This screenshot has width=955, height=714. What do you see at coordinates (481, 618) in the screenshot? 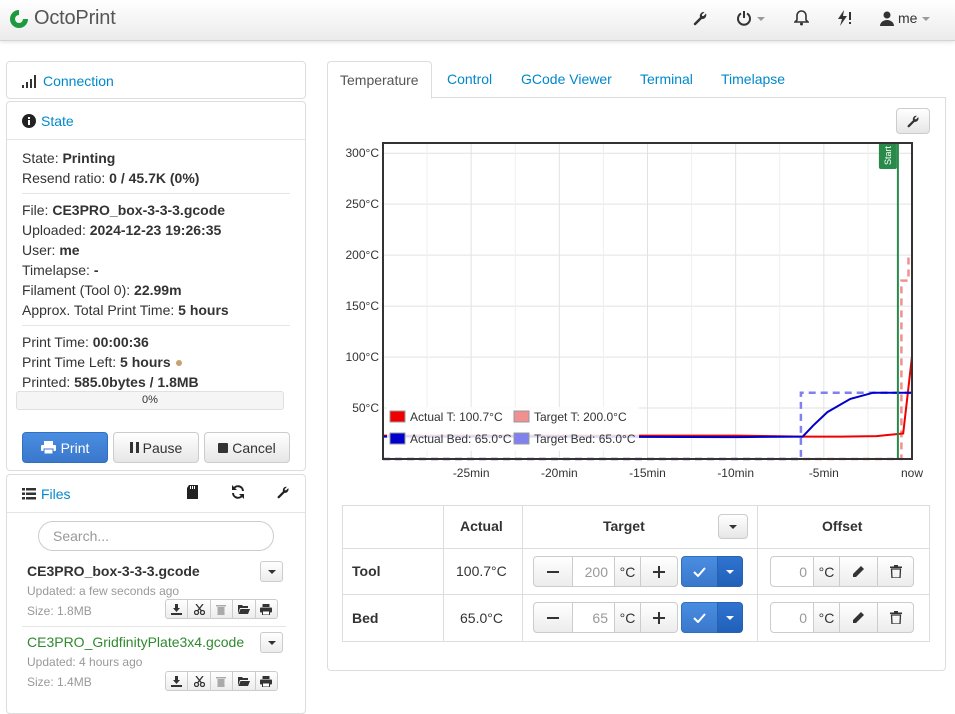
I see `bed-actual-temp: 65.0°C` at bounding box center [481, 618].